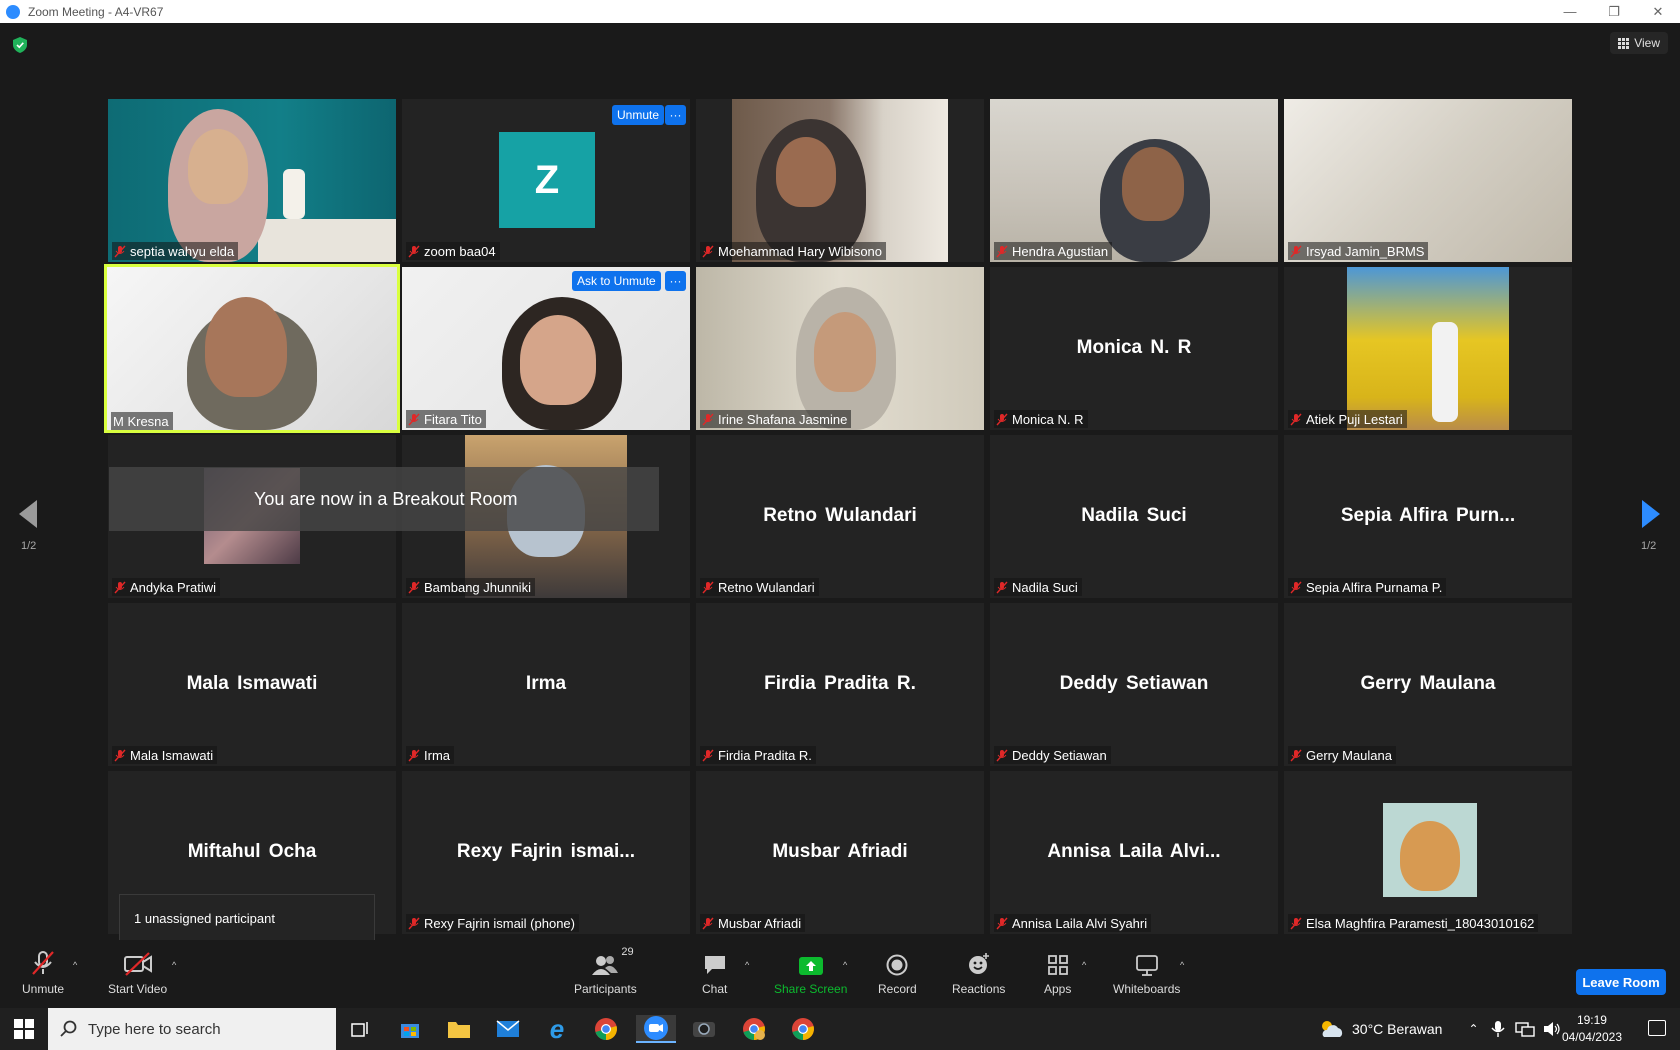 The height and width of the screenshot is (1050, 1680). Describe the element at coordinates (1591, 1037) in the screenshot. I see `clock-date: 04/04/2023` at that location.